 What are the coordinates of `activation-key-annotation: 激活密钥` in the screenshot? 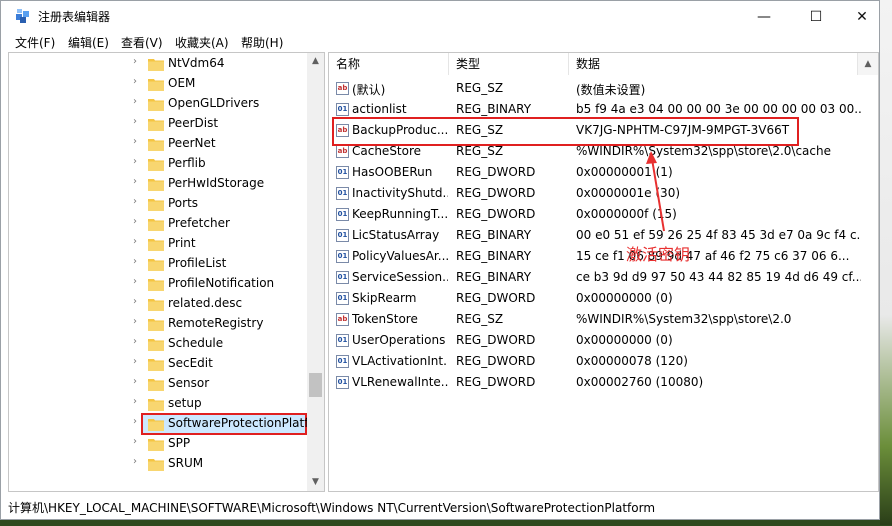 It's located at (658, 254).